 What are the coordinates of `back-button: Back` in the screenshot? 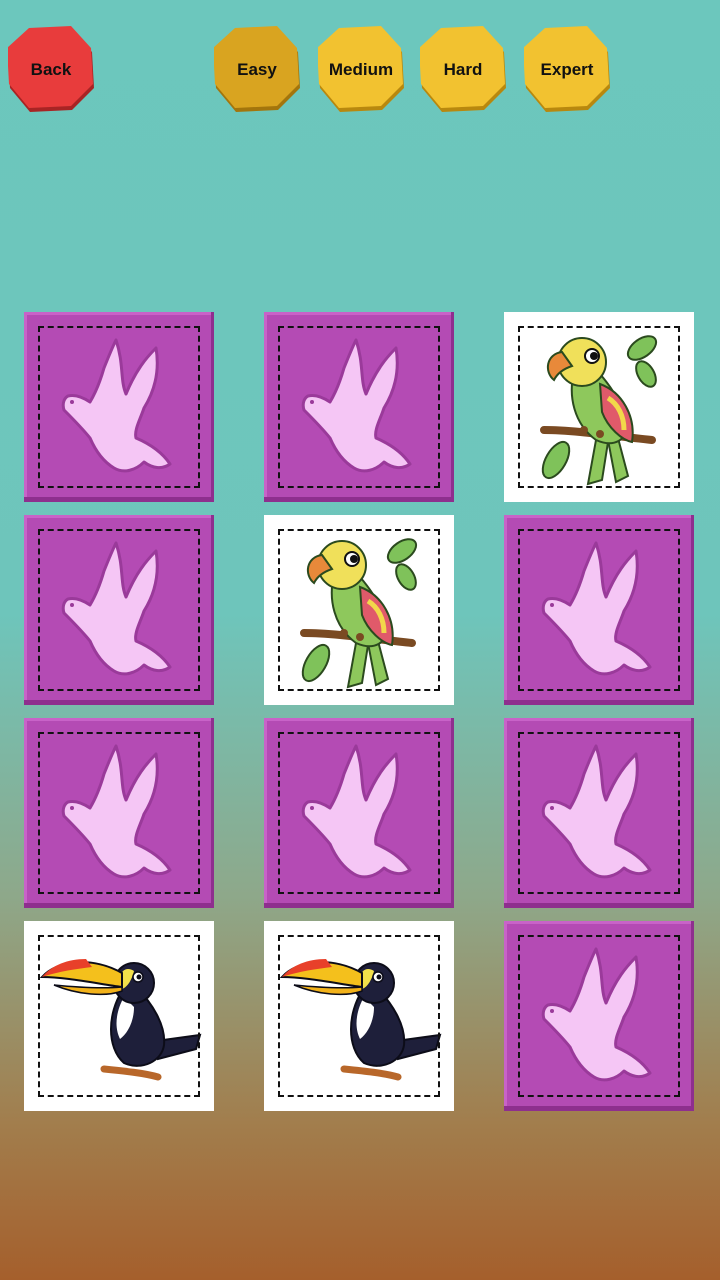 It's located at (51, 70).